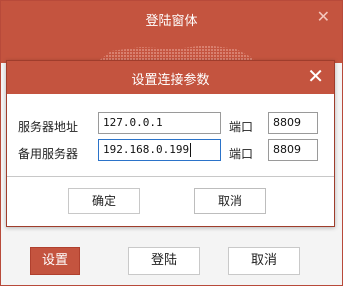  I want to click on login-button: 登陆, so click(164, 261).